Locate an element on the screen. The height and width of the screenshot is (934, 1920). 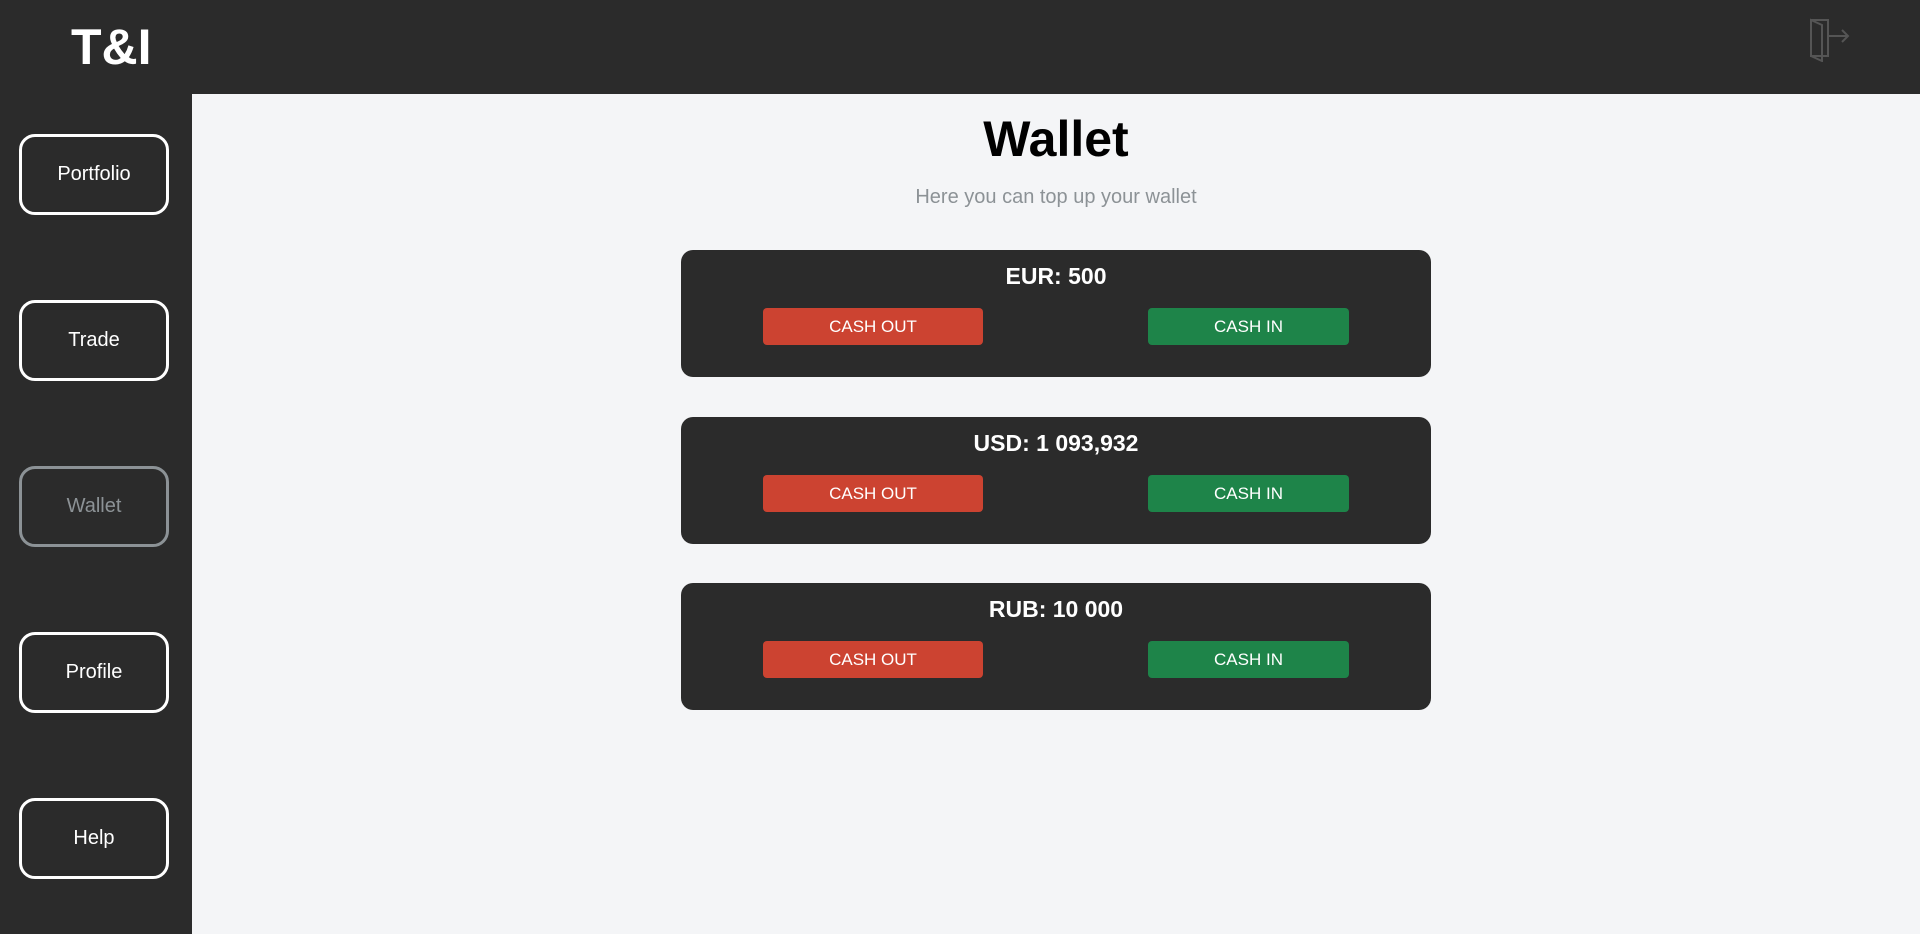
logout-door-icon is located at coordinates (1830, 40).